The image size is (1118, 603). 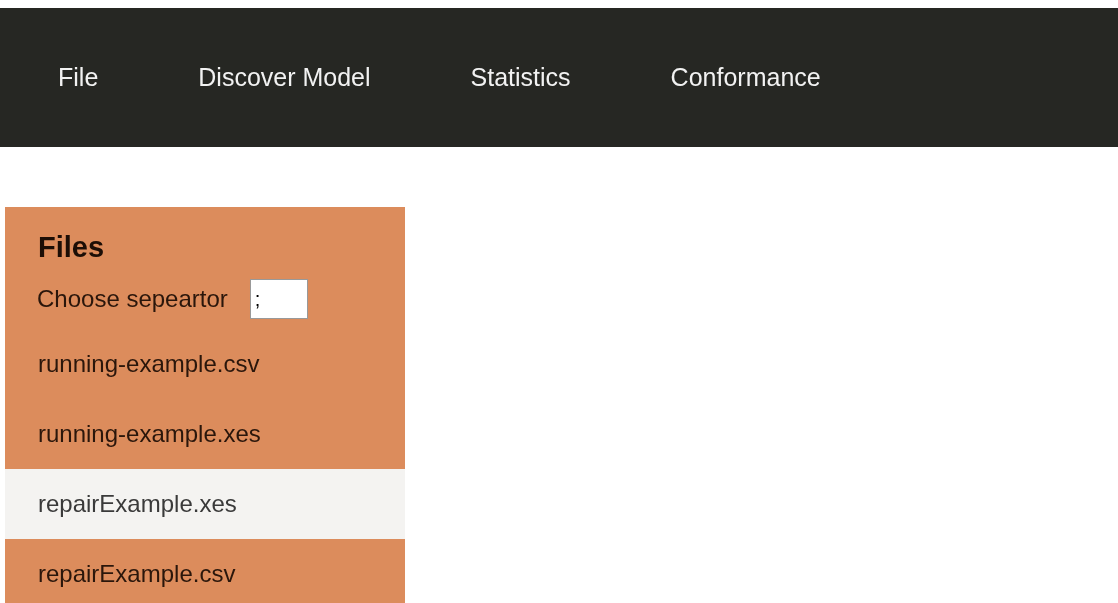 I want to click on separator-label: Choose sepeartor, so click(x=132, y=299).